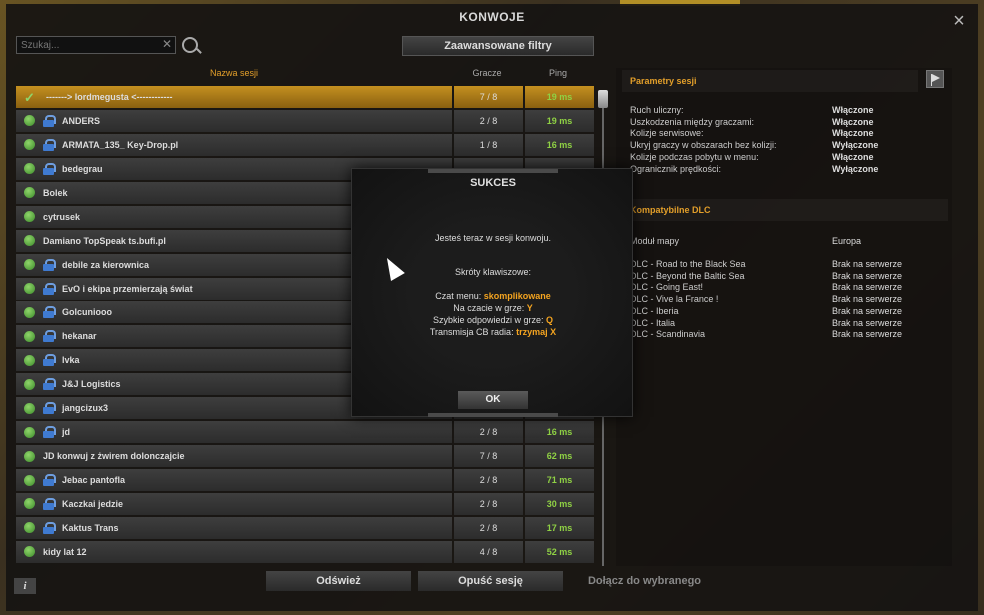  Describe the element at coordinates (493, 183) in the screenshot. I see `dialog-title: SUKCES` at that location.